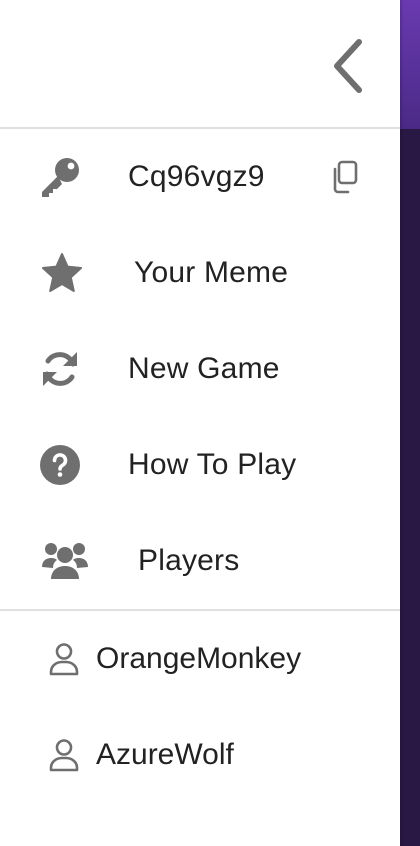  I want to click on list-item: OrangeMonkey, so click(200, 659).